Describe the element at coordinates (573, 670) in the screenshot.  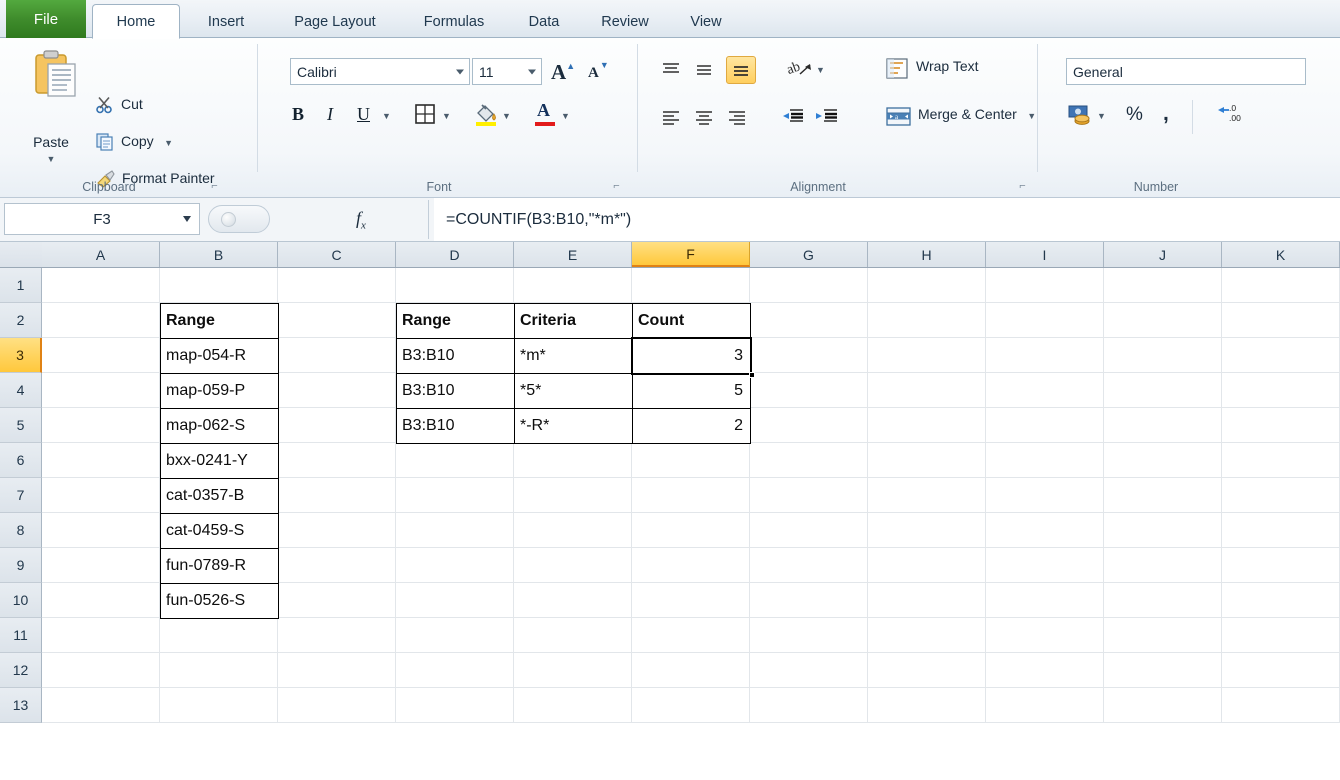
I see `grid-cell-E12` at that location.